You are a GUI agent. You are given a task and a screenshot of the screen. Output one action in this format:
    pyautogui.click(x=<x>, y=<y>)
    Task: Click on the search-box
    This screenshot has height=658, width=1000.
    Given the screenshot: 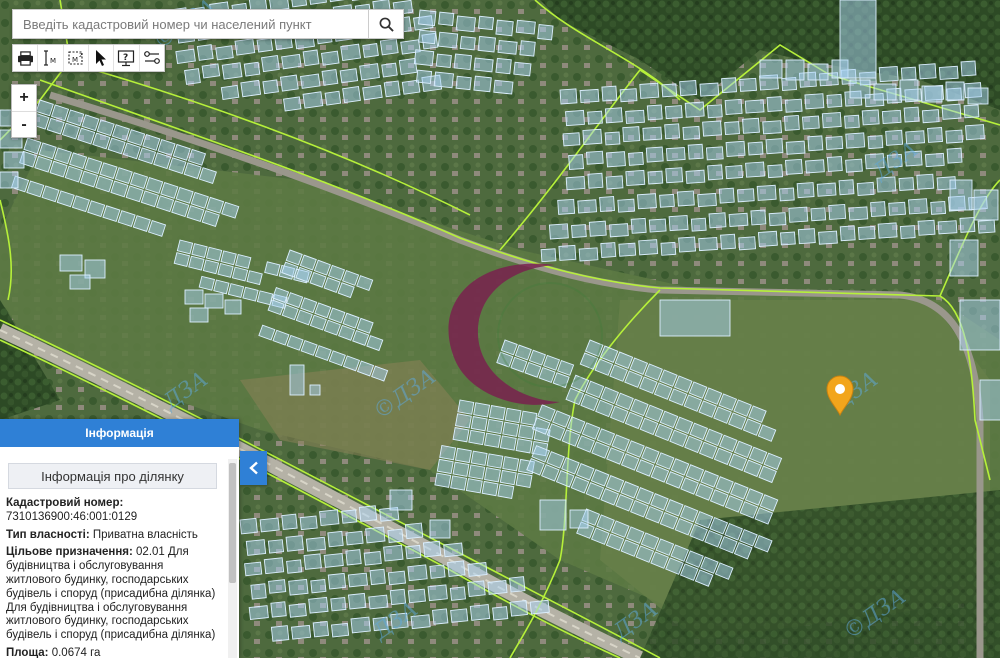 What is the action you would take?
    pyautogui.click(x=208, y=24)
    